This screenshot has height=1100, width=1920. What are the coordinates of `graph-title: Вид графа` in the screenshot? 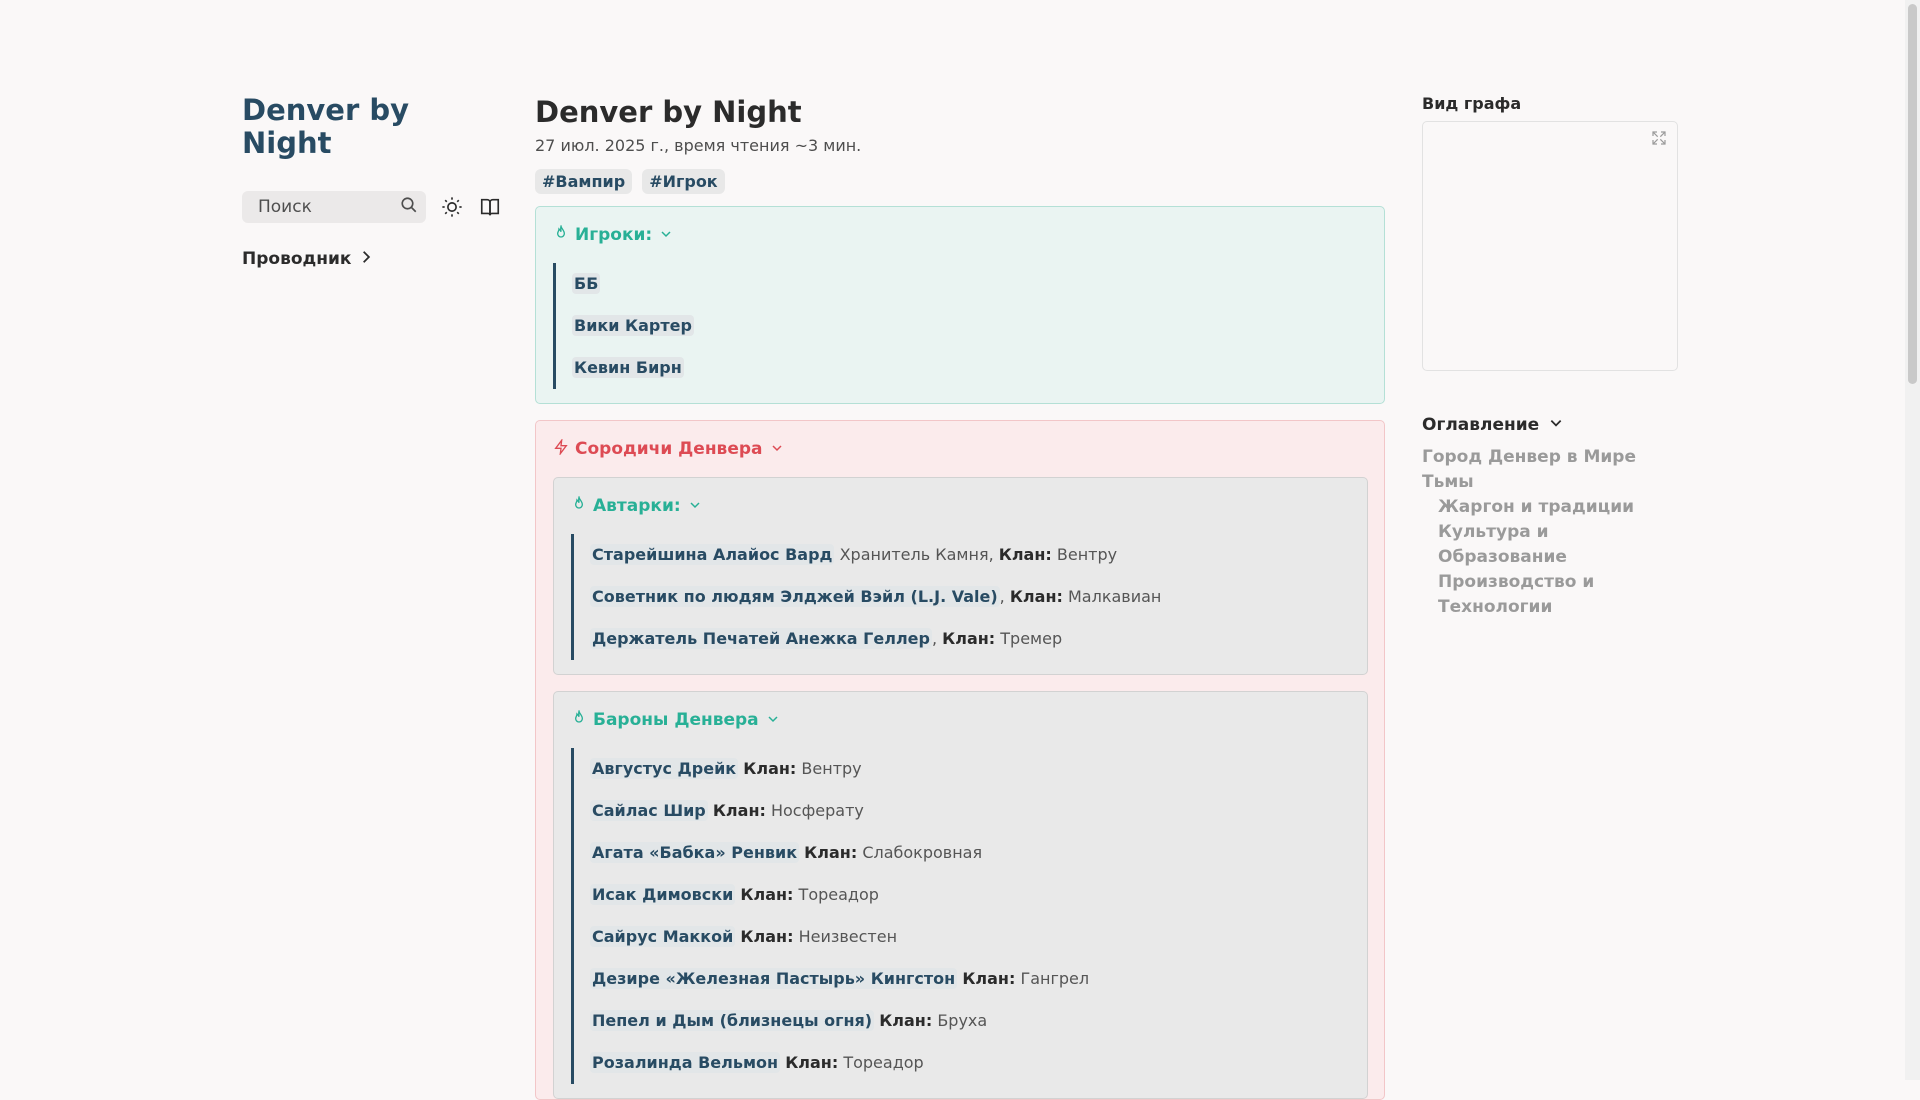 It's located at (1472, 103).